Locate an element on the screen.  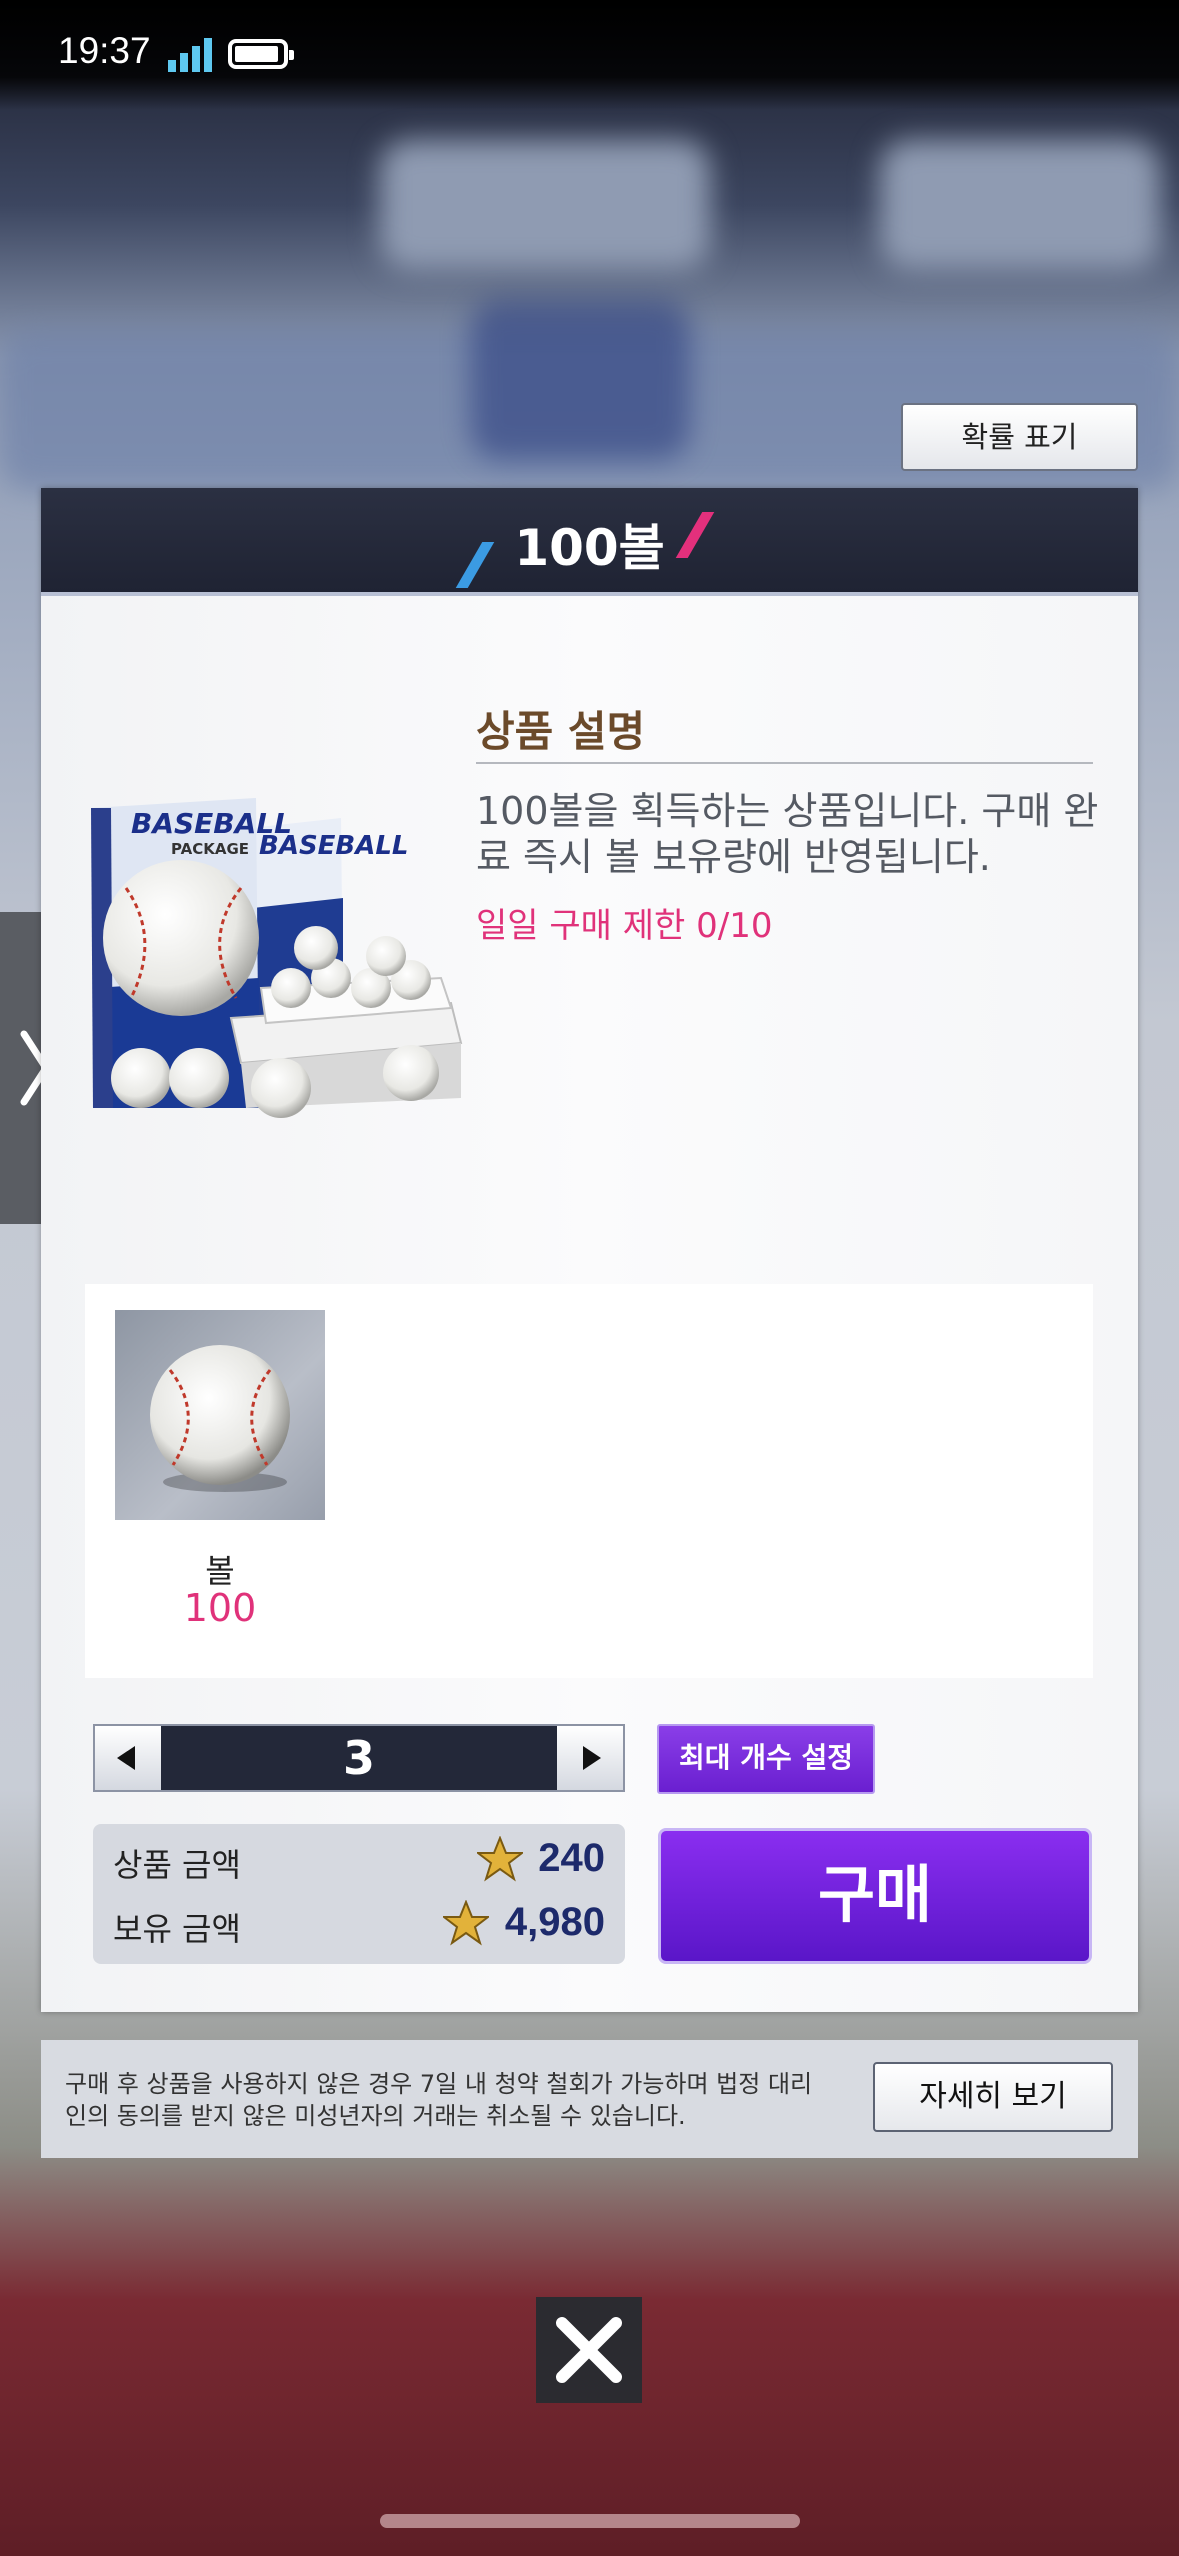
reward-items-box: 볼 100 is located at coordinates (589, 1481).